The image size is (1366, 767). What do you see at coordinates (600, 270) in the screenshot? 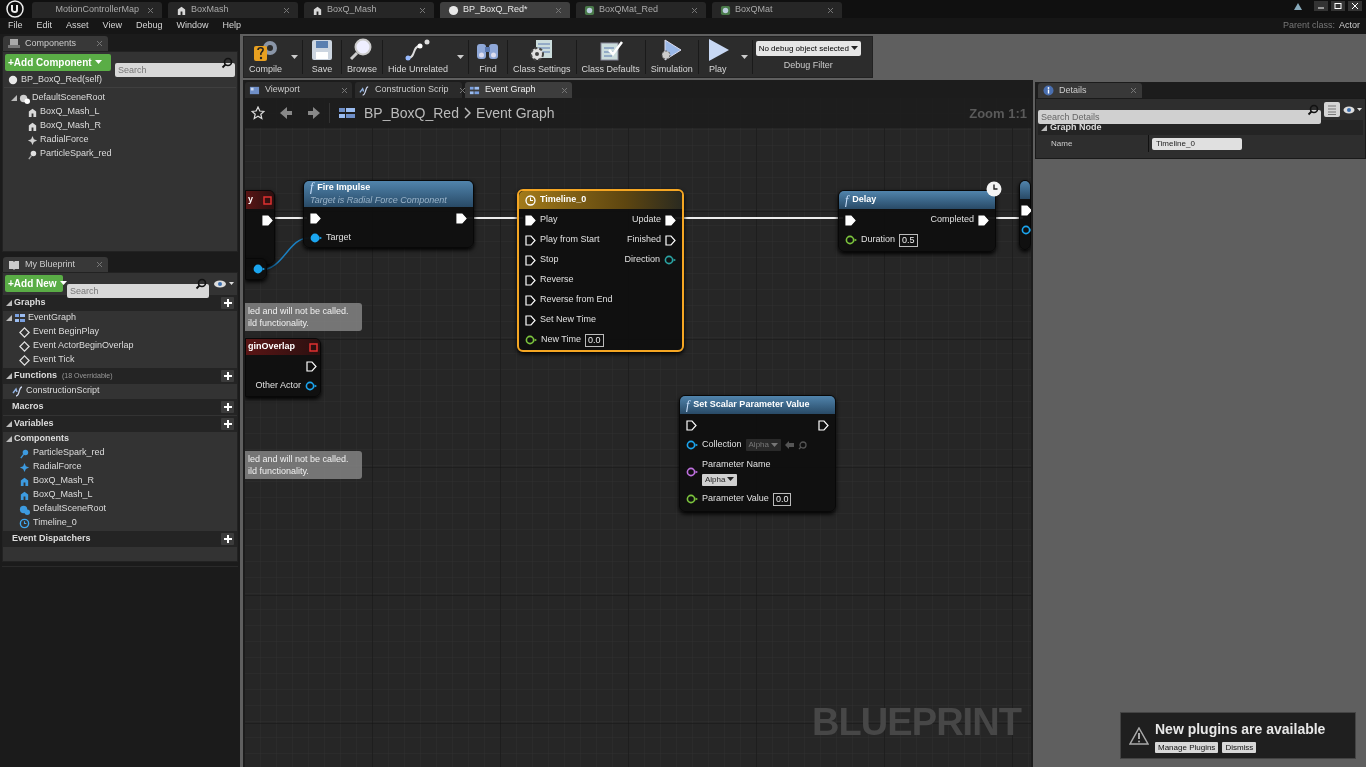
I see `graph-node: Timeline_0 Play Update Play from Start Finished Stop Direction Reverse Reverse from End Set New Time New Time 0.0` at bounding box center [600, 270].